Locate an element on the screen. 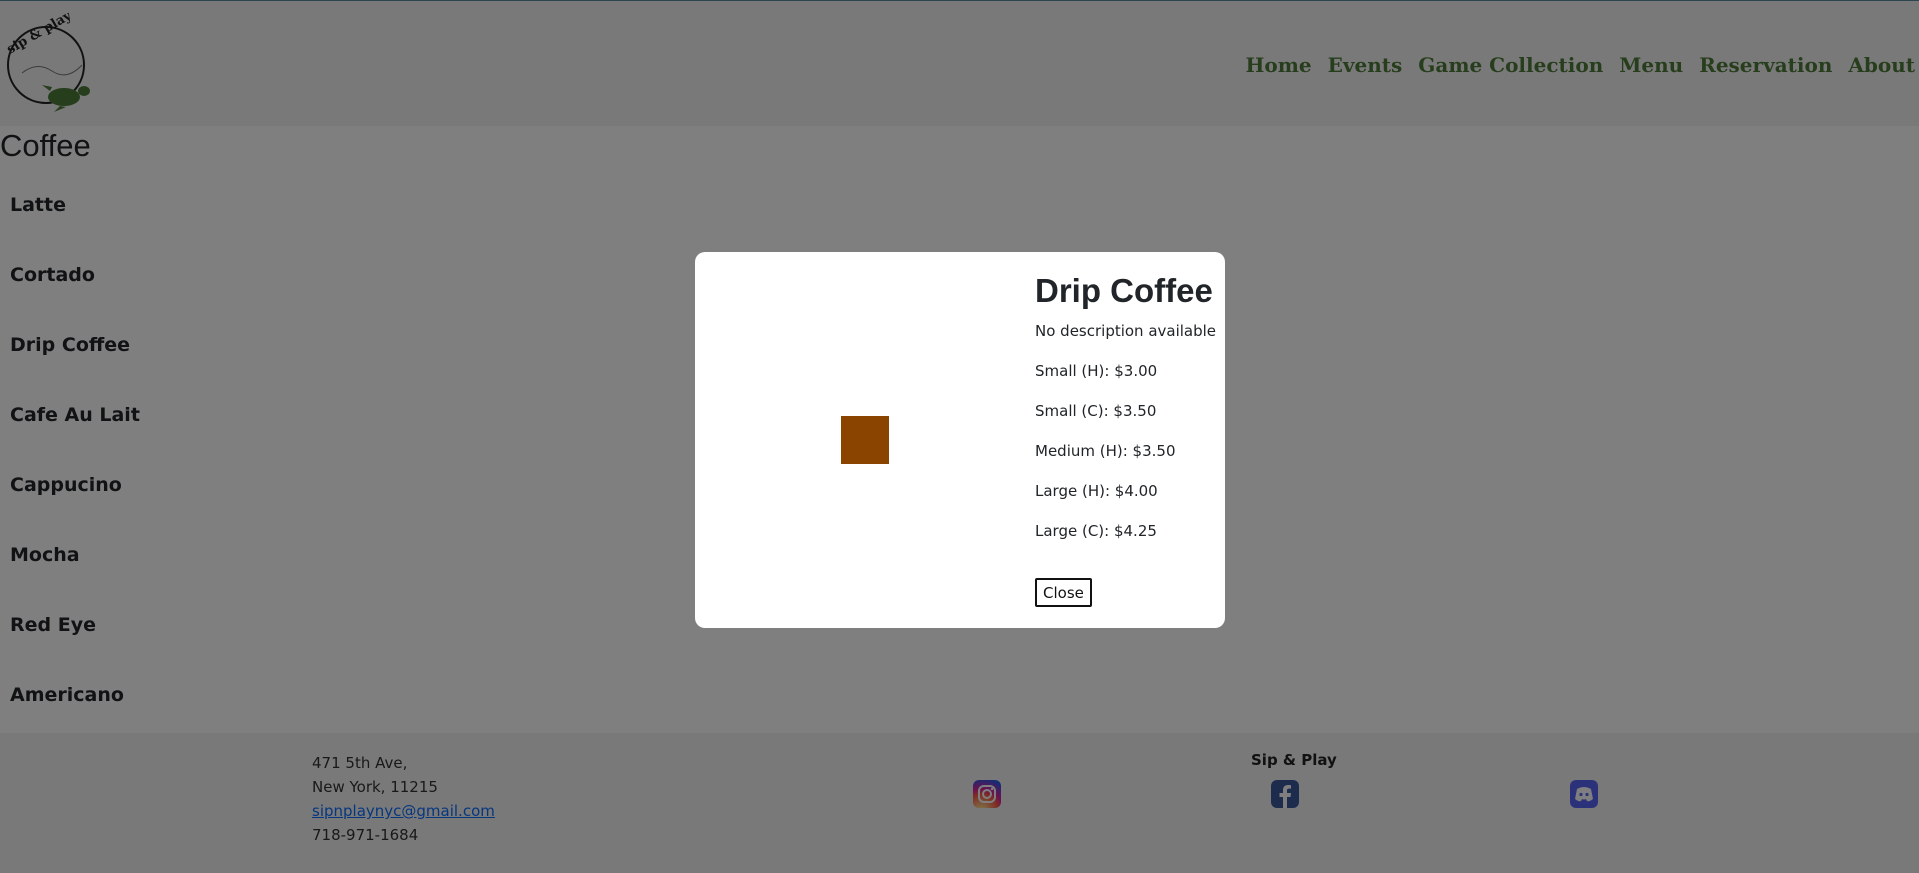 This screenshot has height=873, width=1919. close-button: Close is located at coordinates (1063, 592).